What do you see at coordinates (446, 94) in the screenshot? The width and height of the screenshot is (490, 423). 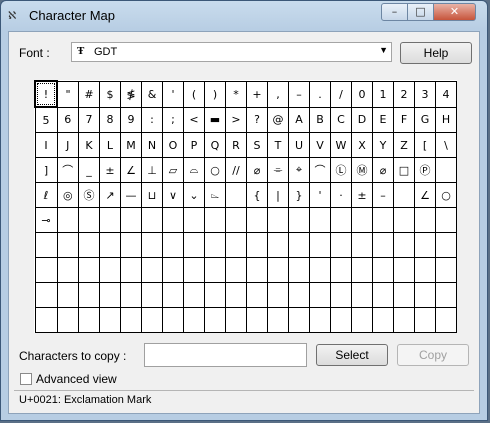 I see `character-cell: 4` at bounding box center [446, 94].